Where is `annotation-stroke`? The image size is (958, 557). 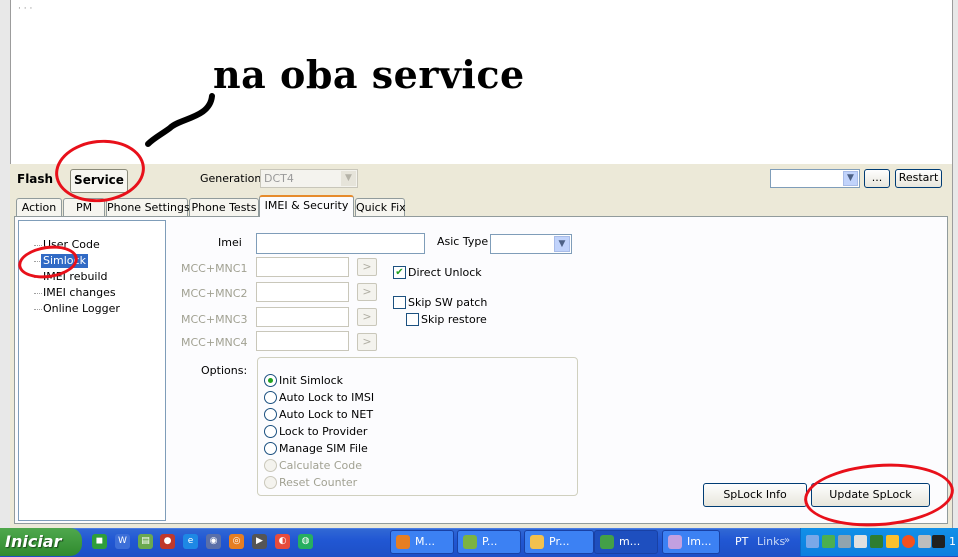 annotation-stroke is located at coordinates (180, 120).